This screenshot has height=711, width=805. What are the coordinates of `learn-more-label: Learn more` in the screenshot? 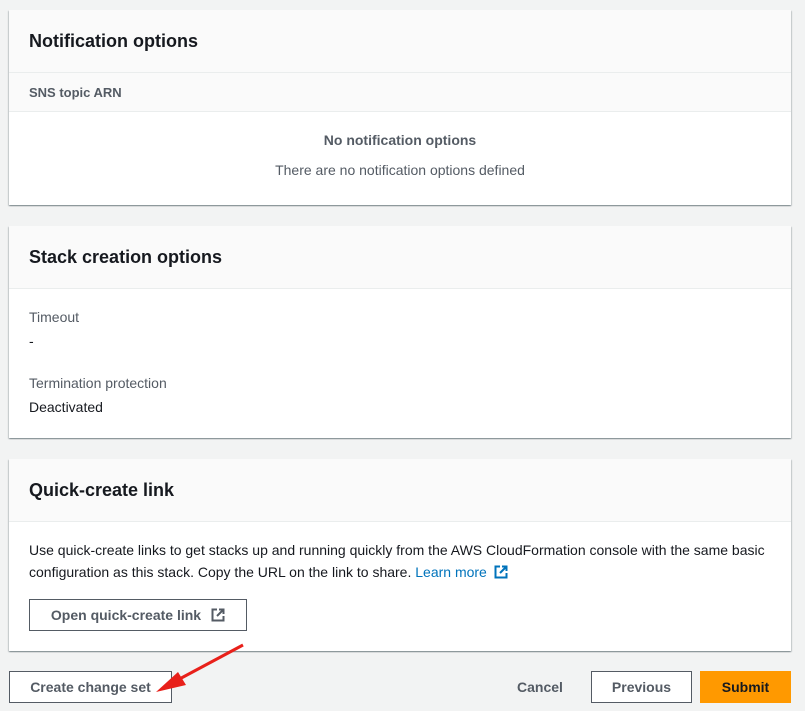 It's located at (451, 572).